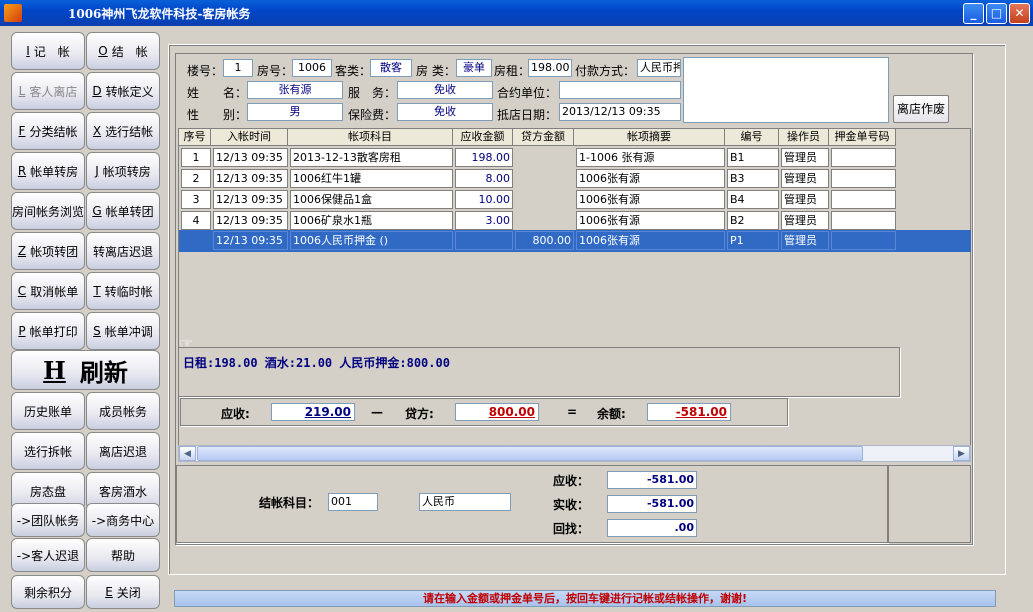 The width and height of the screenshot is (1033, 612). I want to click on sidebar-button2-2: 选行拆帐, so click(48, 451).